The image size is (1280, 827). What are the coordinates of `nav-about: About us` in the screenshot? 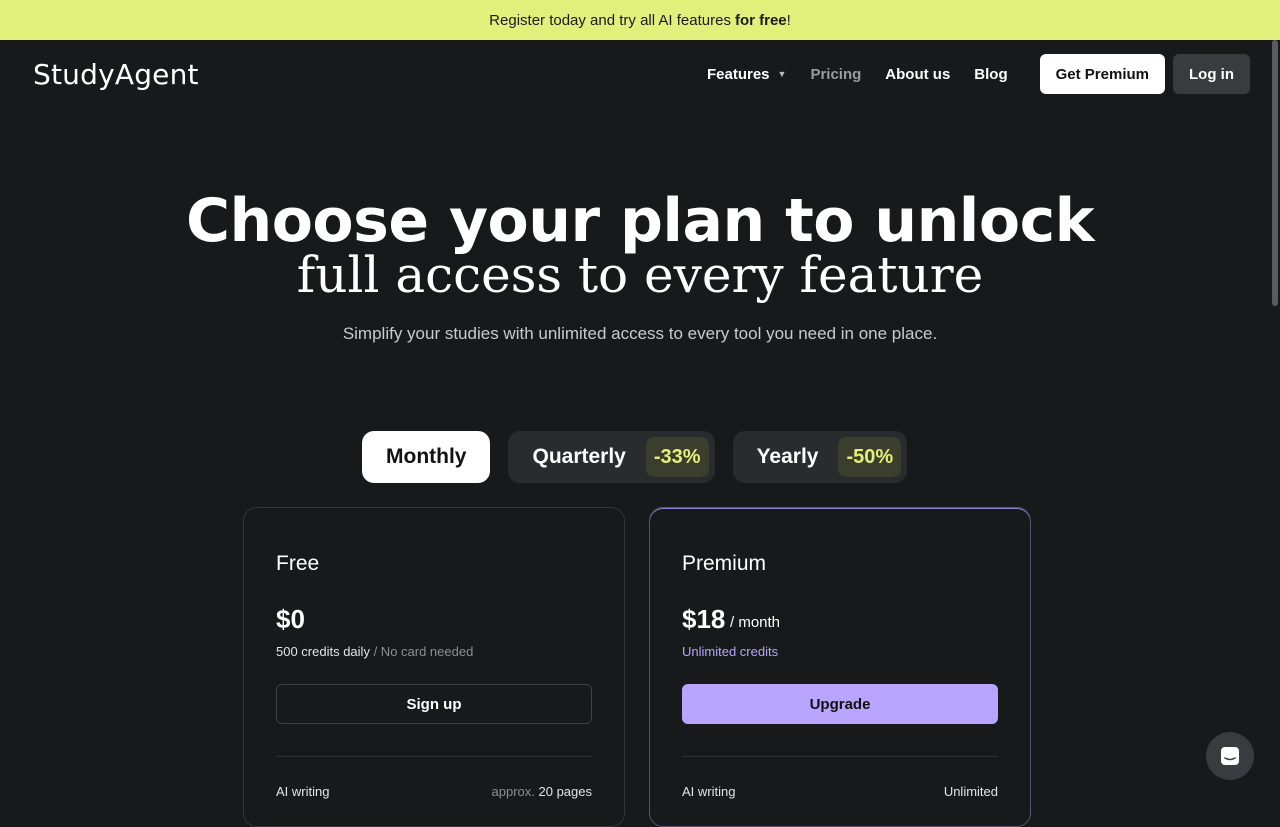 It's located at (917, 74).